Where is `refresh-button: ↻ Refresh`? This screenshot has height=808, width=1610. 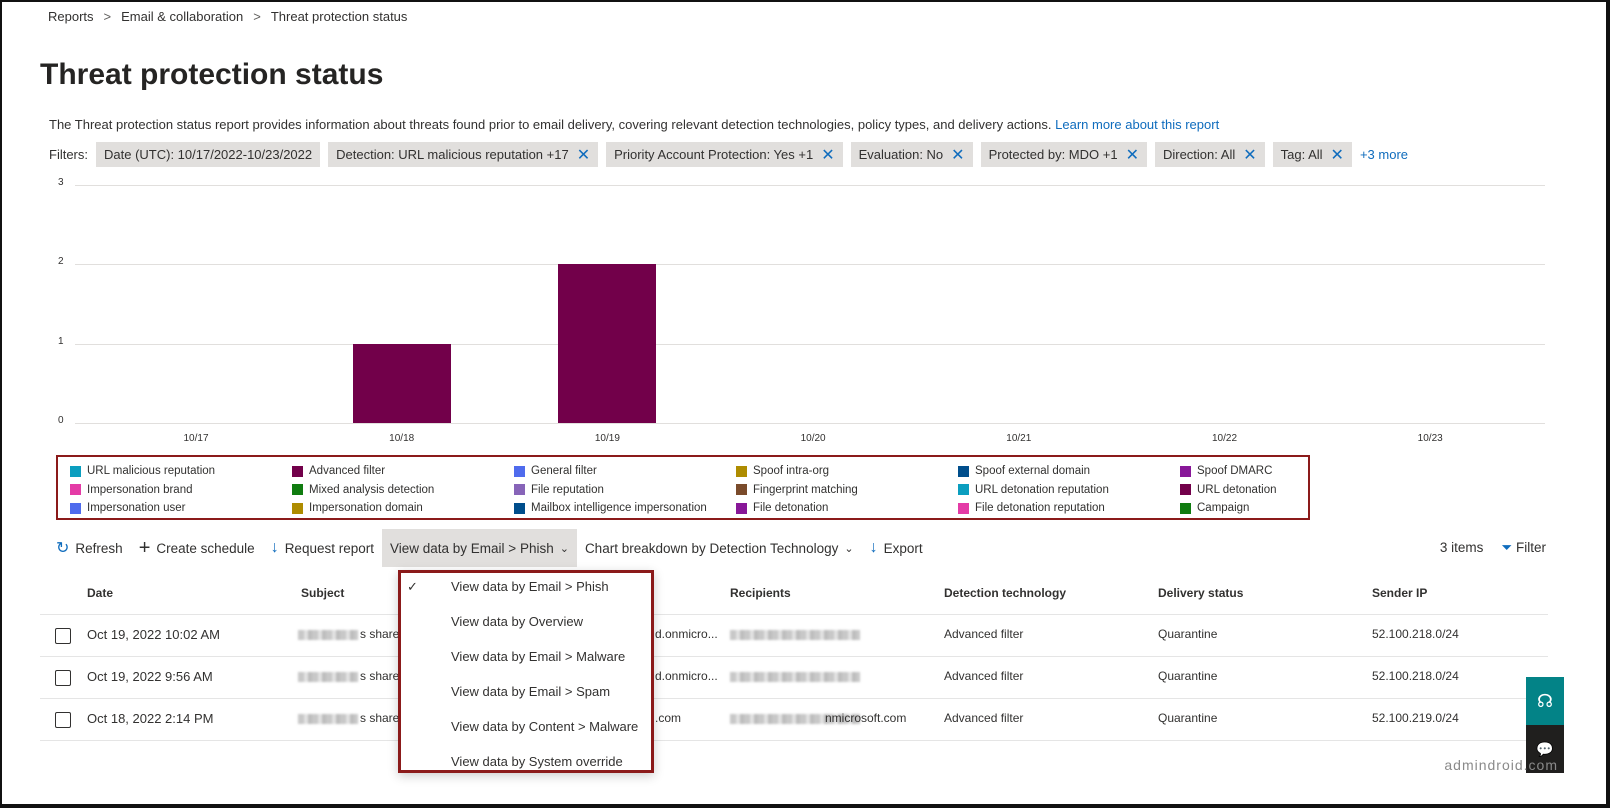
refresh-button: ↻ Refresh is located at coordinates (89, 548).